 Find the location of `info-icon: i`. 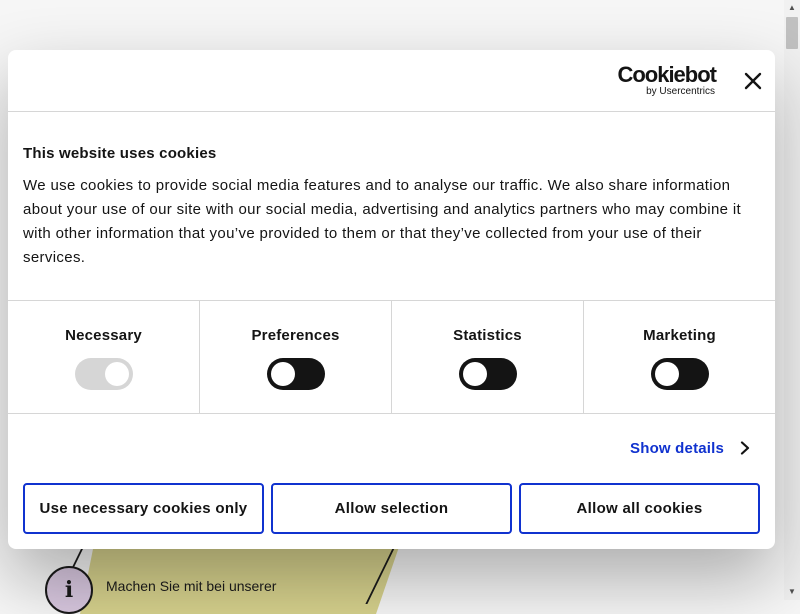

info-icon: i is located at coordinates (69, 590).